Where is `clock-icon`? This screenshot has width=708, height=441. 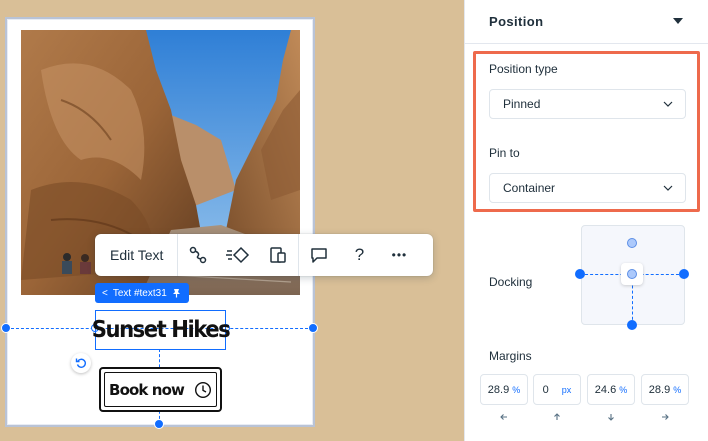 clock-icon is located at coordinates (202, 389).